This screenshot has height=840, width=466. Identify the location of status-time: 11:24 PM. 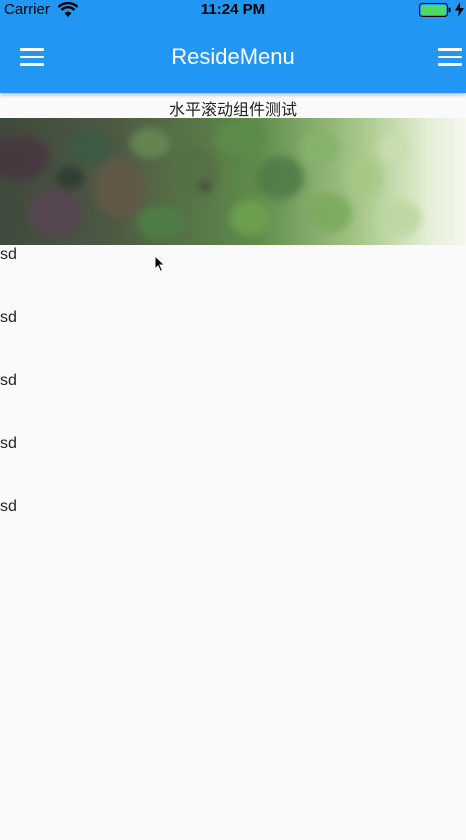
(233, 9).